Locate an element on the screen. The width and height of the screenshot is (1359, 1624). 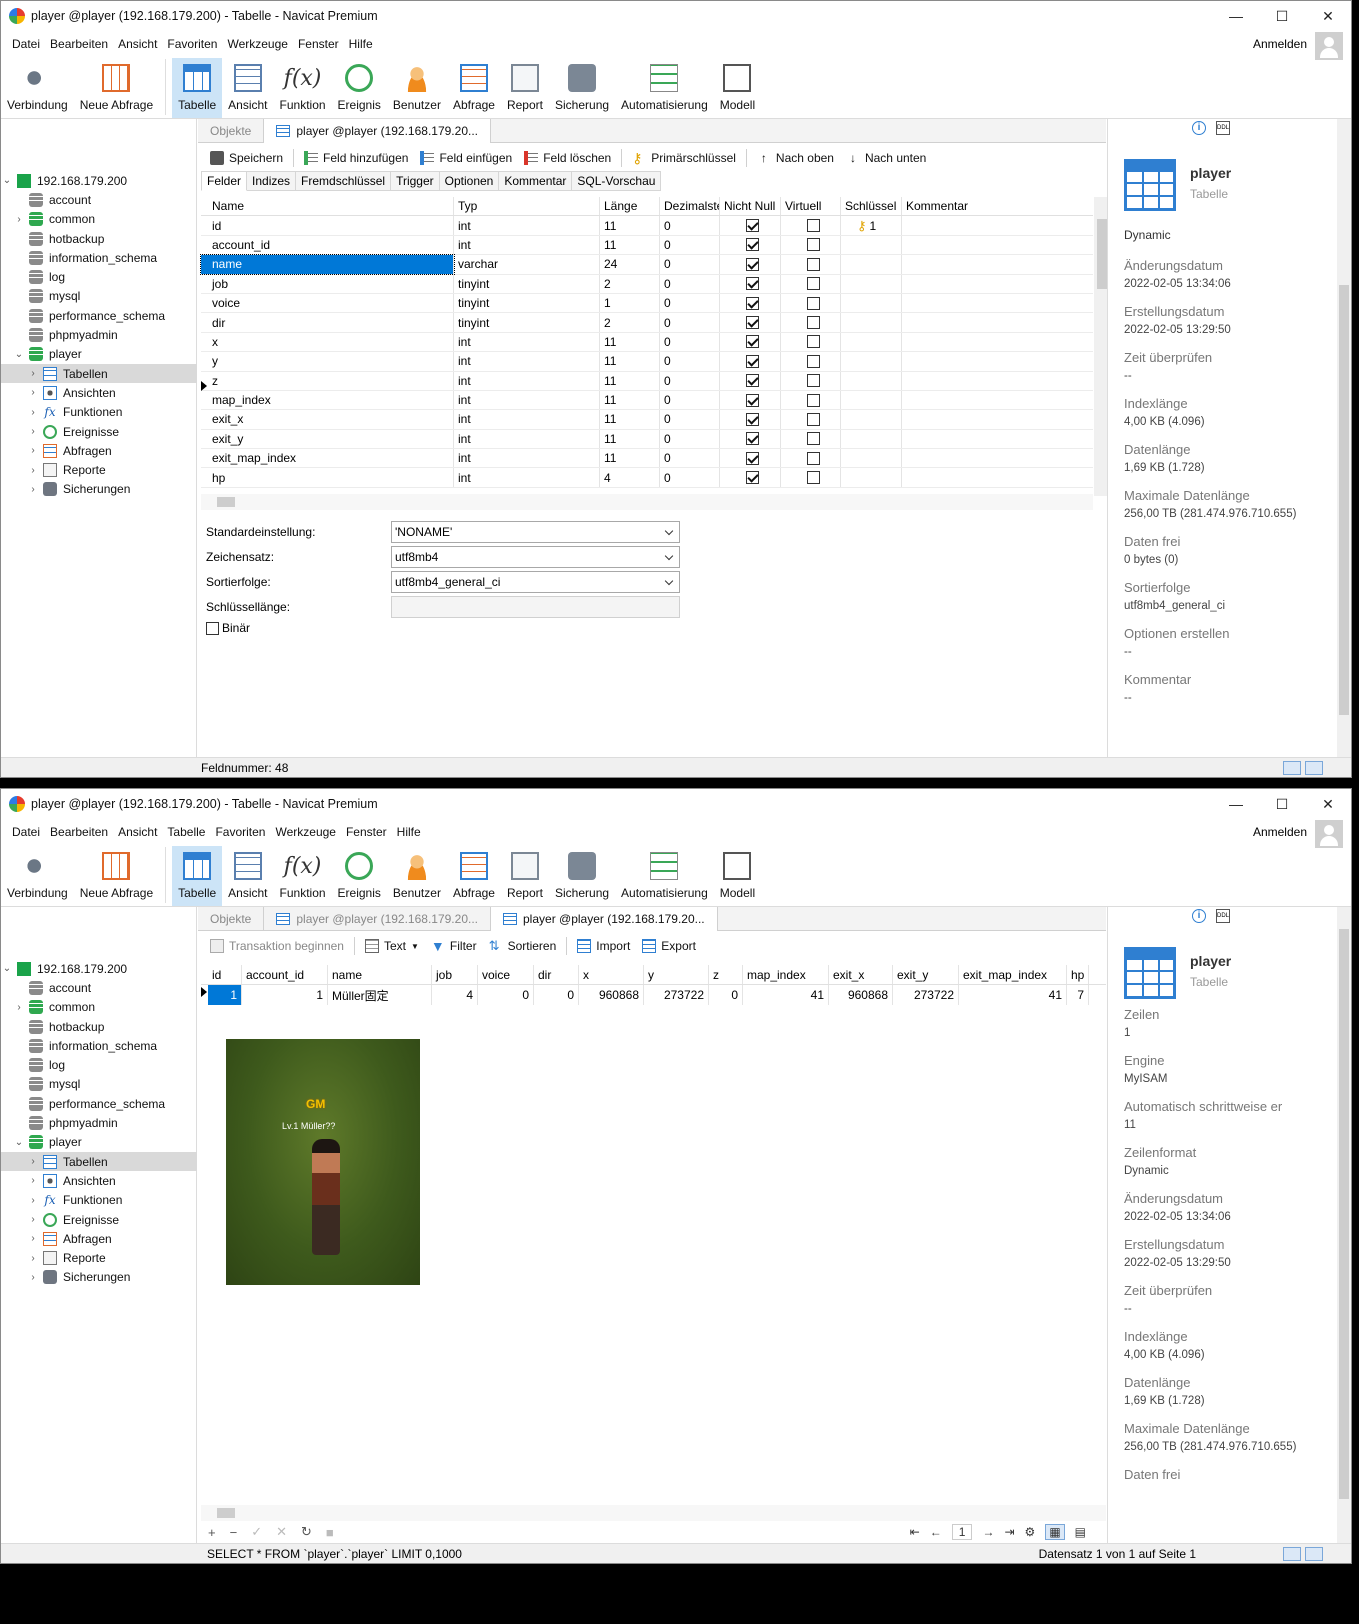
table-row: id int 11 0 ⚷ 1 is located at coordinates (647, 226).